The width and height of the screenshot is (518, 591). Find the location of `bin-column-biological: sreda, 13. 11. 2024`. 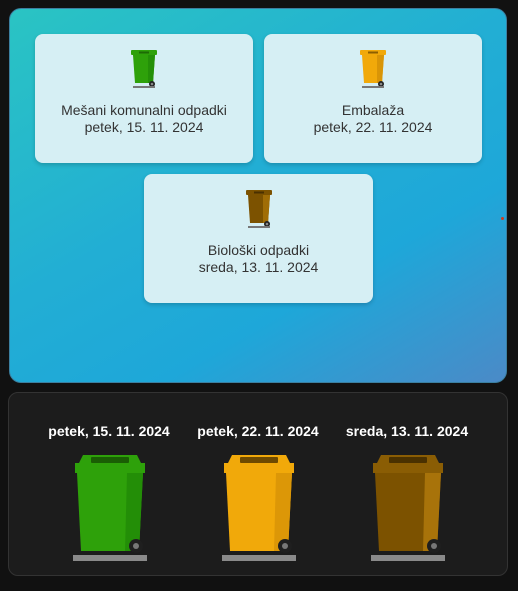

bin-column-biological: sreda, 13. 11. 2024 is located at coordinates (407, 485).